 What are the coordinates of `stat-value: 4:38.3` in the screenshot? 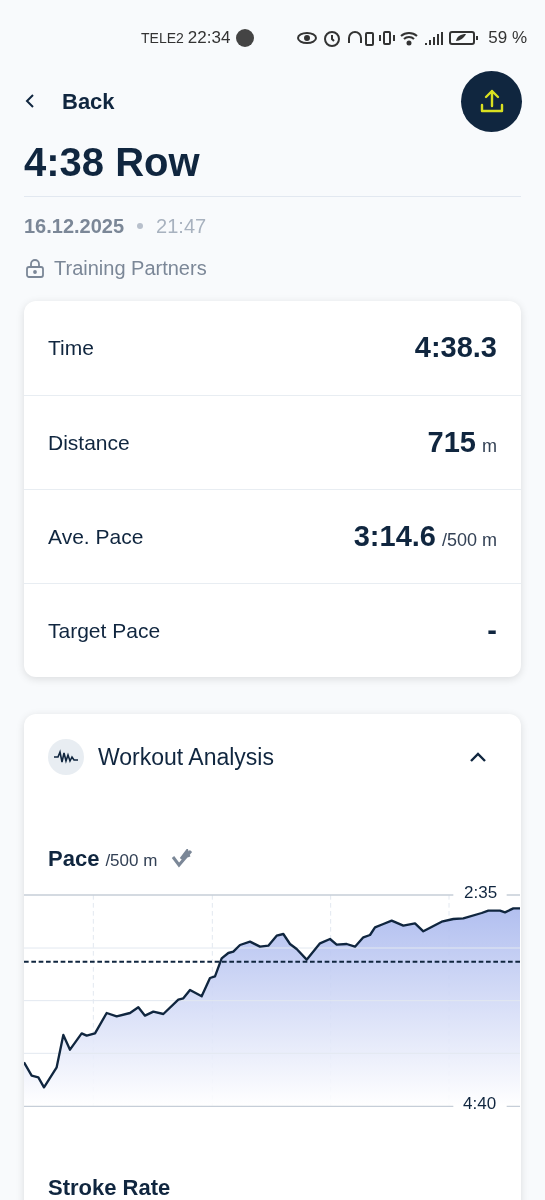 It's located at (455, 348).